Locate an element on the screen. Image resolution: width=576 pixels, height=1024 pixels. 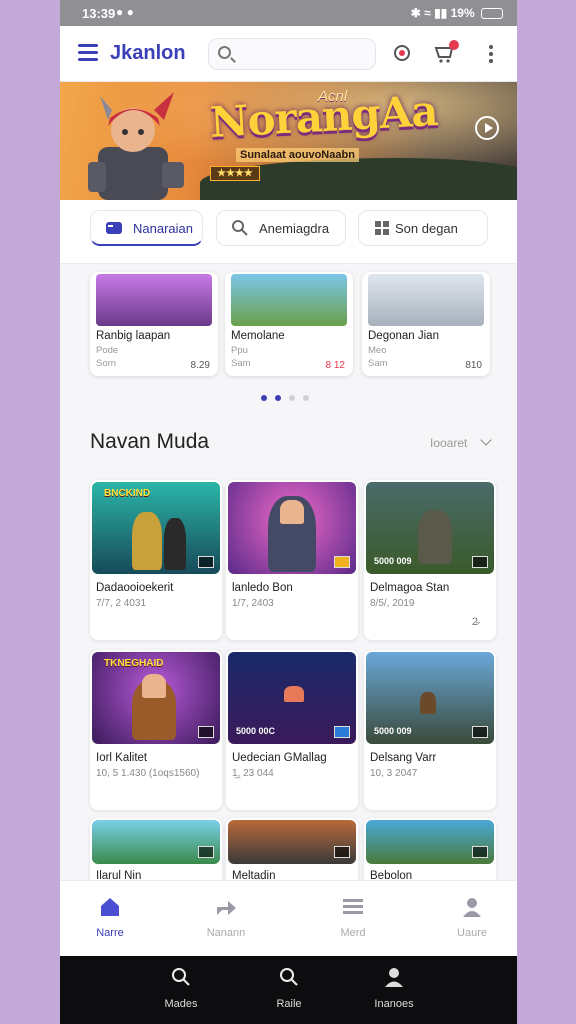
hero-character-illustration is located at coordinates (136, 146).